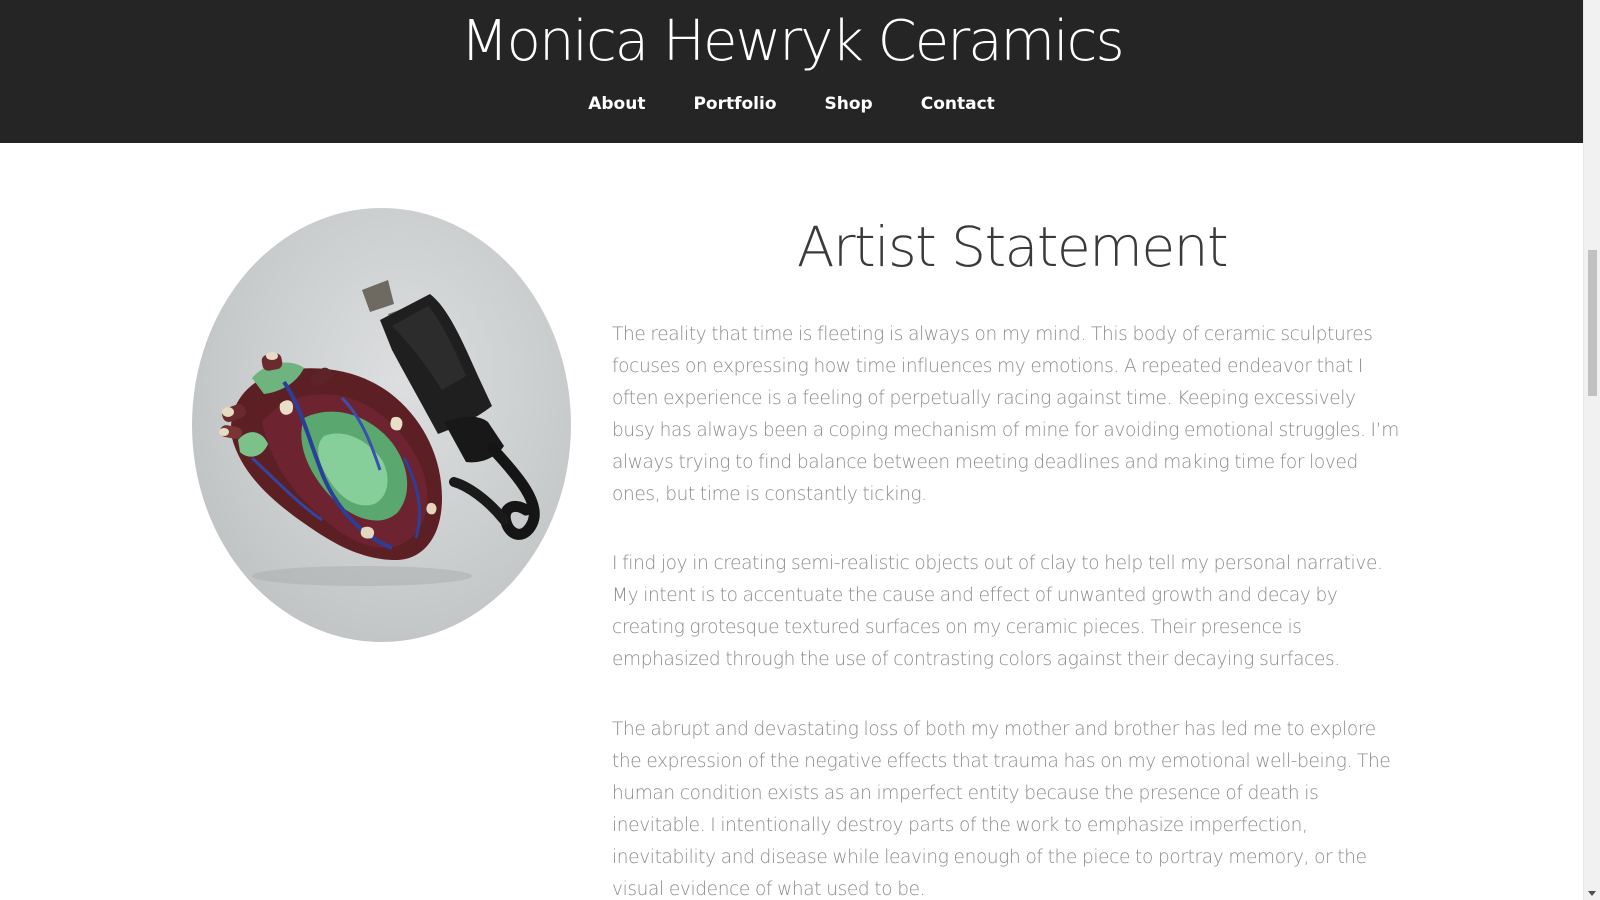 The height and width of the screenshot is (900, 1600). I want to click on vertical-scrollbar, so click(1591, 450).